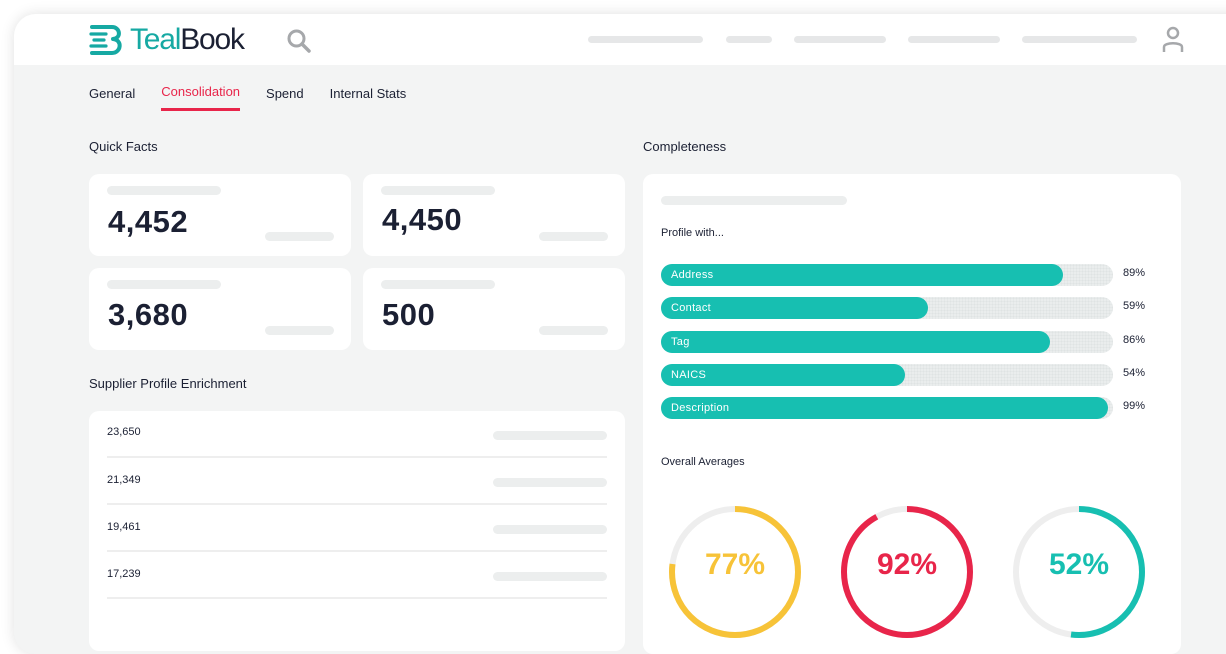 The image size is (1226, 654). Describe the element at coordinates (368, 98) in the screenshot. I see `tab-internal-stats: Internal Stats` at that location.